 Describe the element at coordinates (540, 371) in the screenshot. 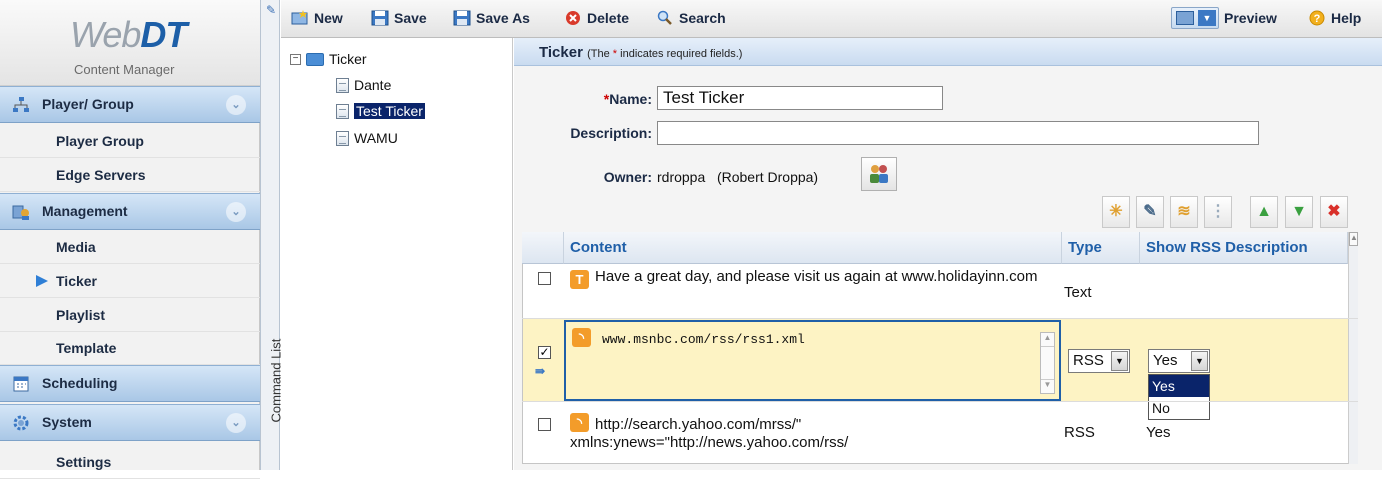

I see `edit-row-arrow-icon: ⇛` at that location.